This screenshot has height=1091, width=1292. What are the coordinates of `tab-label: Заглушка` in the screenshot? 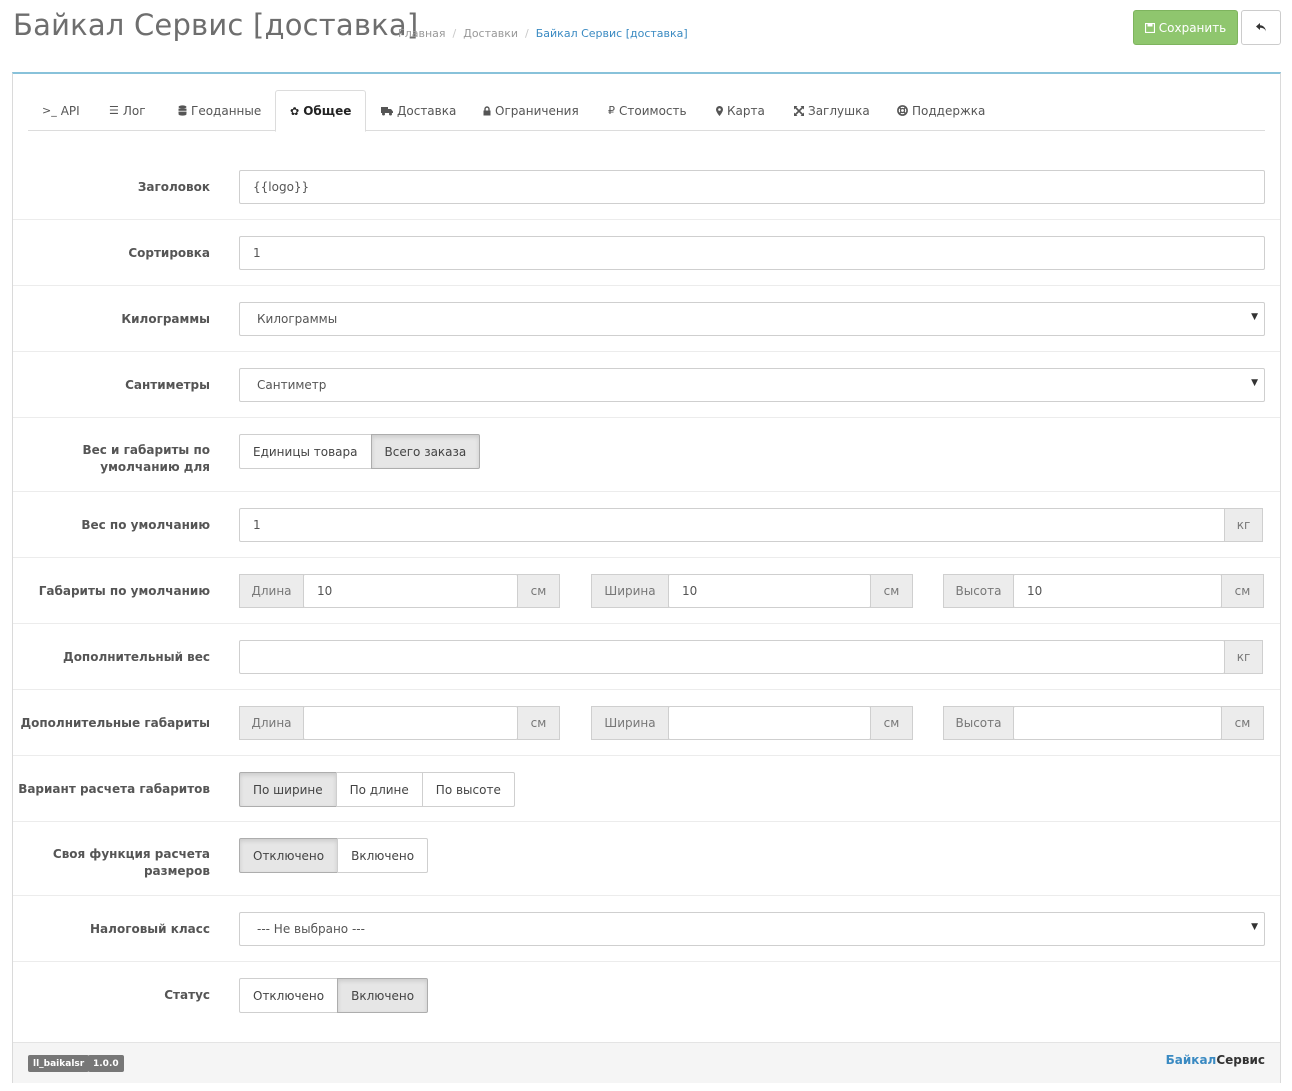 It's located at (839, 110).